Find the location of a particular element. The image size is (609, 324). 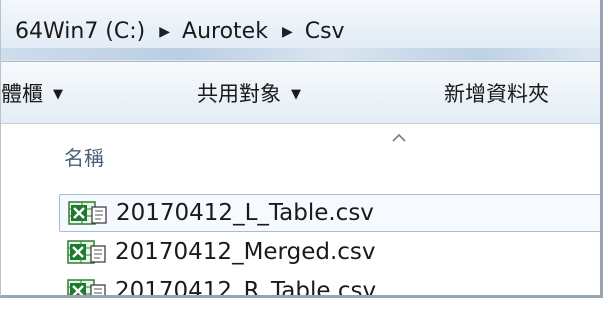

file-row: 20170412_Merged.csv is located at coordinates (329, 252).